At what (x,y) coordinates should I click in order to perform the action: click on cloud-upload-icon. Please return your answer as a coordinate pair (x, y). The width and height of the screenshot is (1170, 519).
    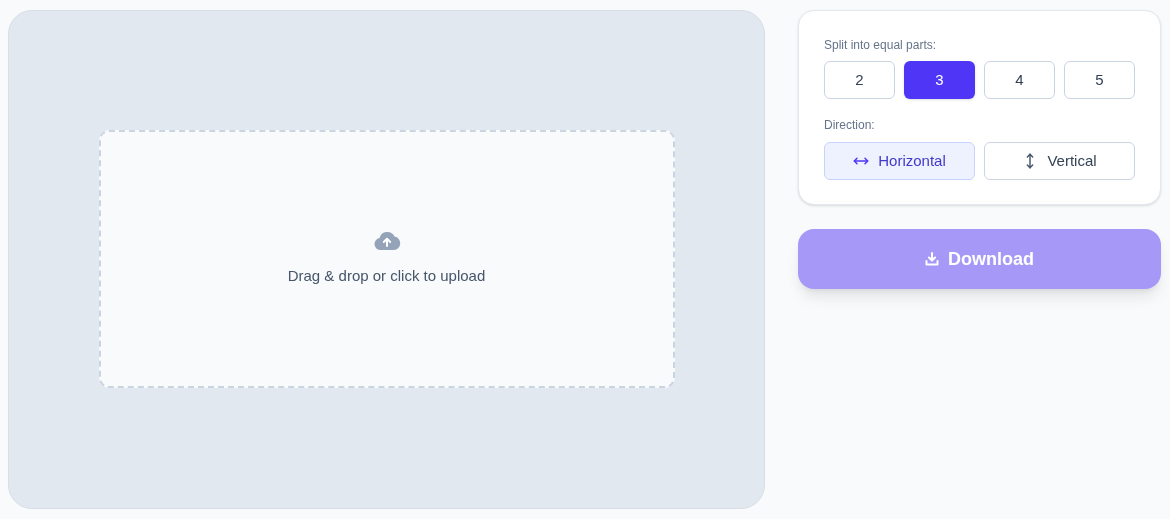
    Looking at the image, I should click on (386, 240).